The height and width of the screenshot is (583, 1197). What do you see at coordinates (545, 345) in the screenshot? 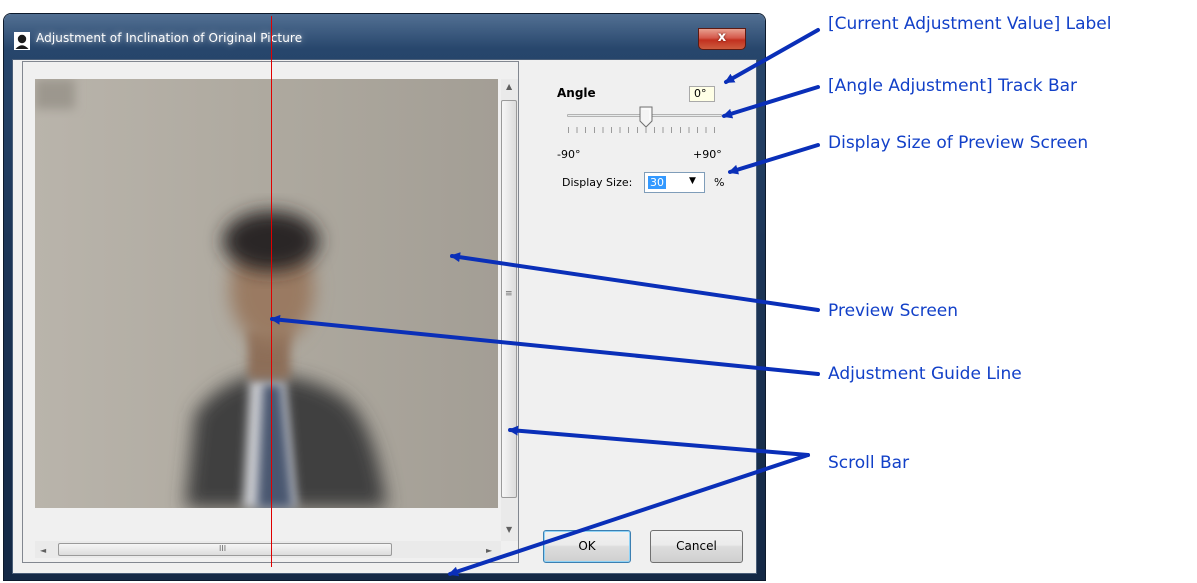
I see `arrow-guide-line` at bounding box center [545, 345].